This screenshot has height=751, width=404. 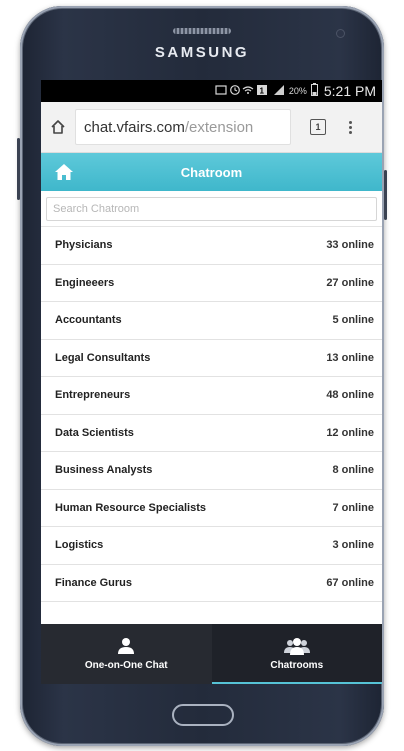 I want to click on tab-switcher-button: 1, so click(x=318, y=127).